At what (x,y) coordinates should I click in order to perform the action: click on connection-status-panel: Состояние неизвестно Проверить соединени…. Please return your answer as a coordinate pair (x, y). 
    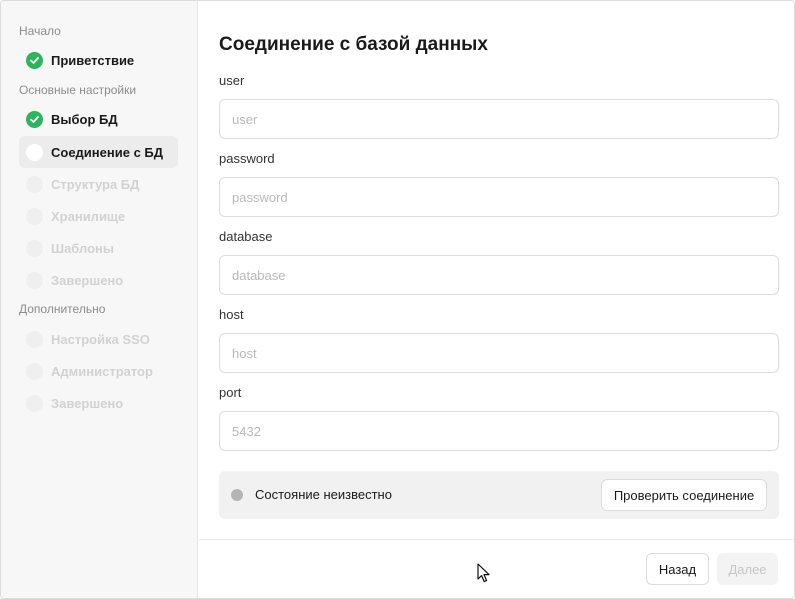
    Looking at the image, I should click on (499, 495).